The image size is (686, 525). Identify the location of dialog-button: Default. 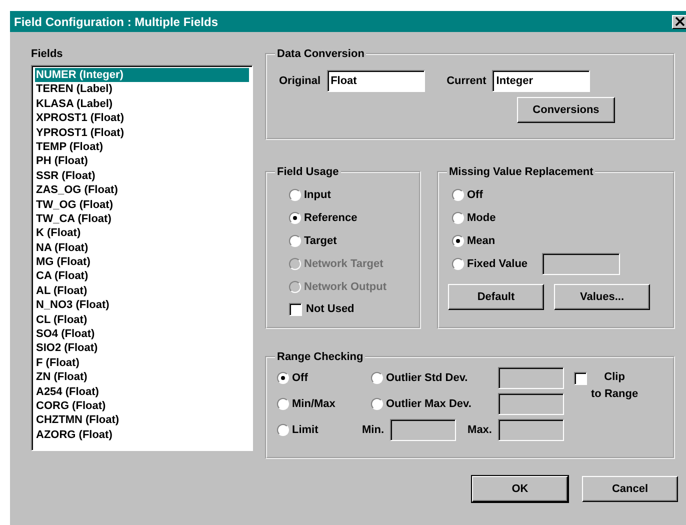
(496, 297).